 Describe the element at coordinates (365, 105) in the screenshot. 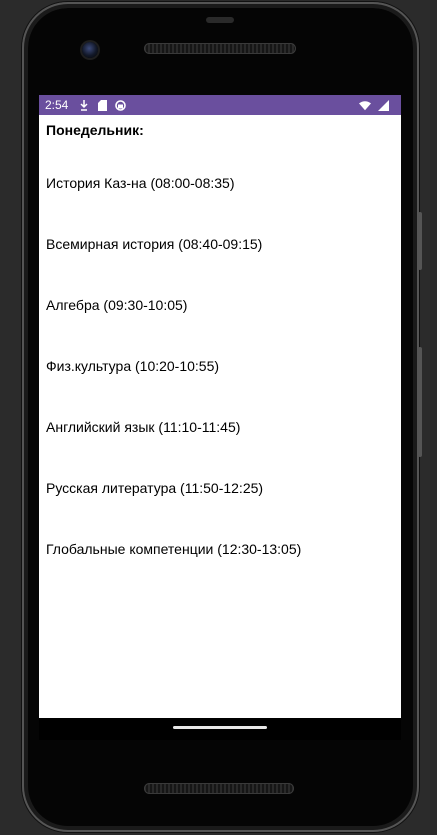

I see `wifi-icon` at that location.